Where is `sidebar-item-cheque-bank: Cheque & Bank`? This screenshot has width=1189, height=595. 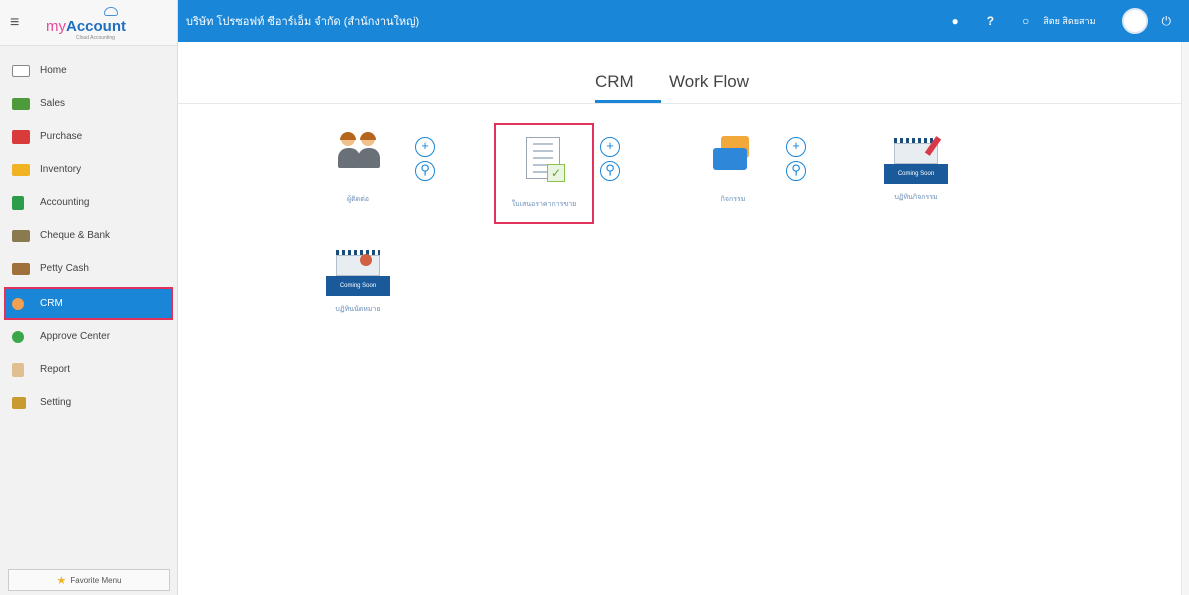
sidebar-item-cheque-bank: Cheque & Bank is located at coordinates (88, 235).